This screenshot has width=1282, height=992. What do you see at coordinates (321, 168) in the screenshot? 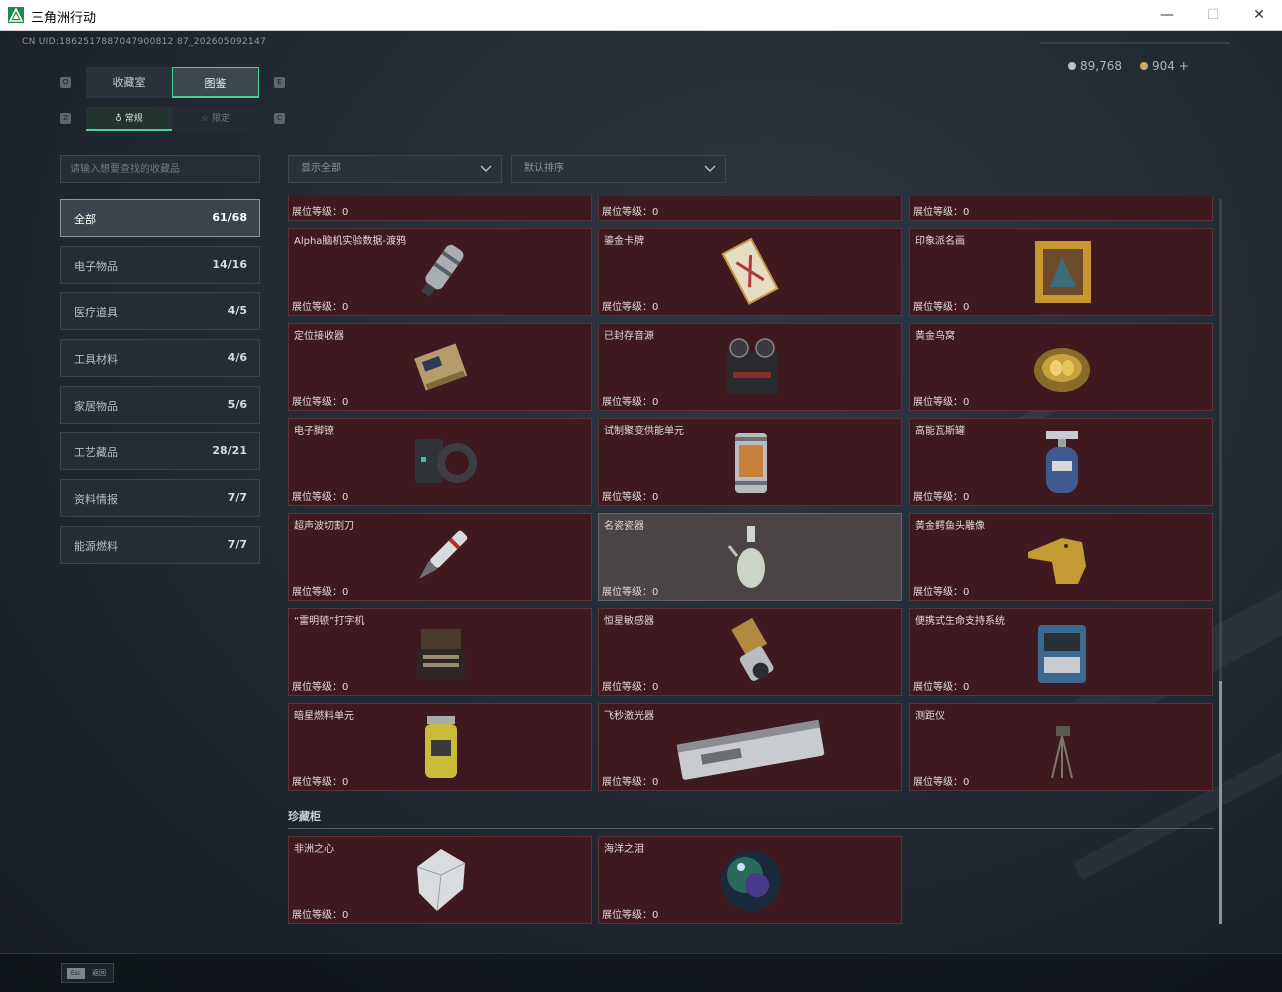
I see `display-filter-value: 显示全部` at bounding box center [321, 168].